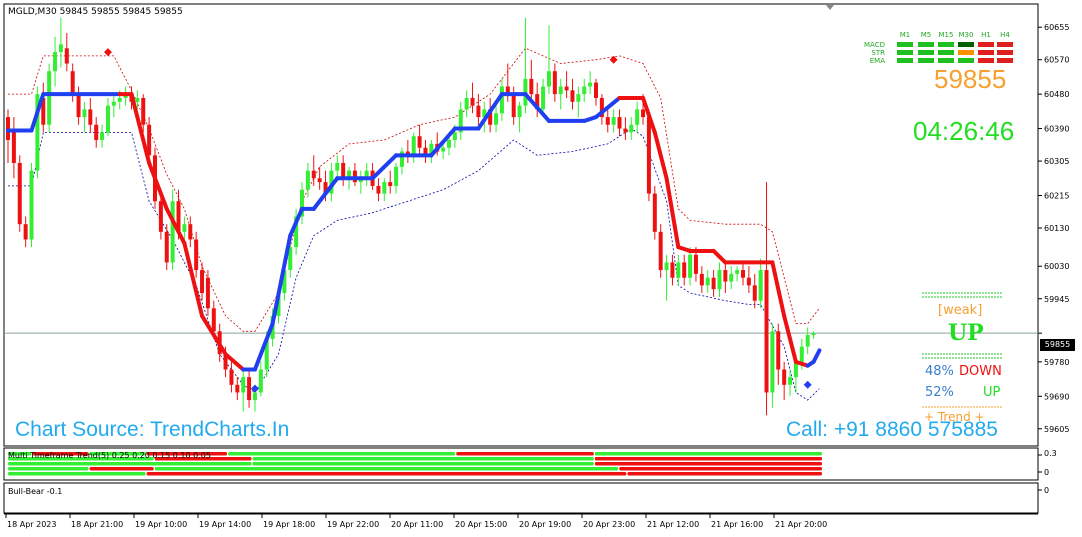 The width and height of the screenshot is (1082, 537). I want to click on mtf-row-label: EMA, so click(877, 61).